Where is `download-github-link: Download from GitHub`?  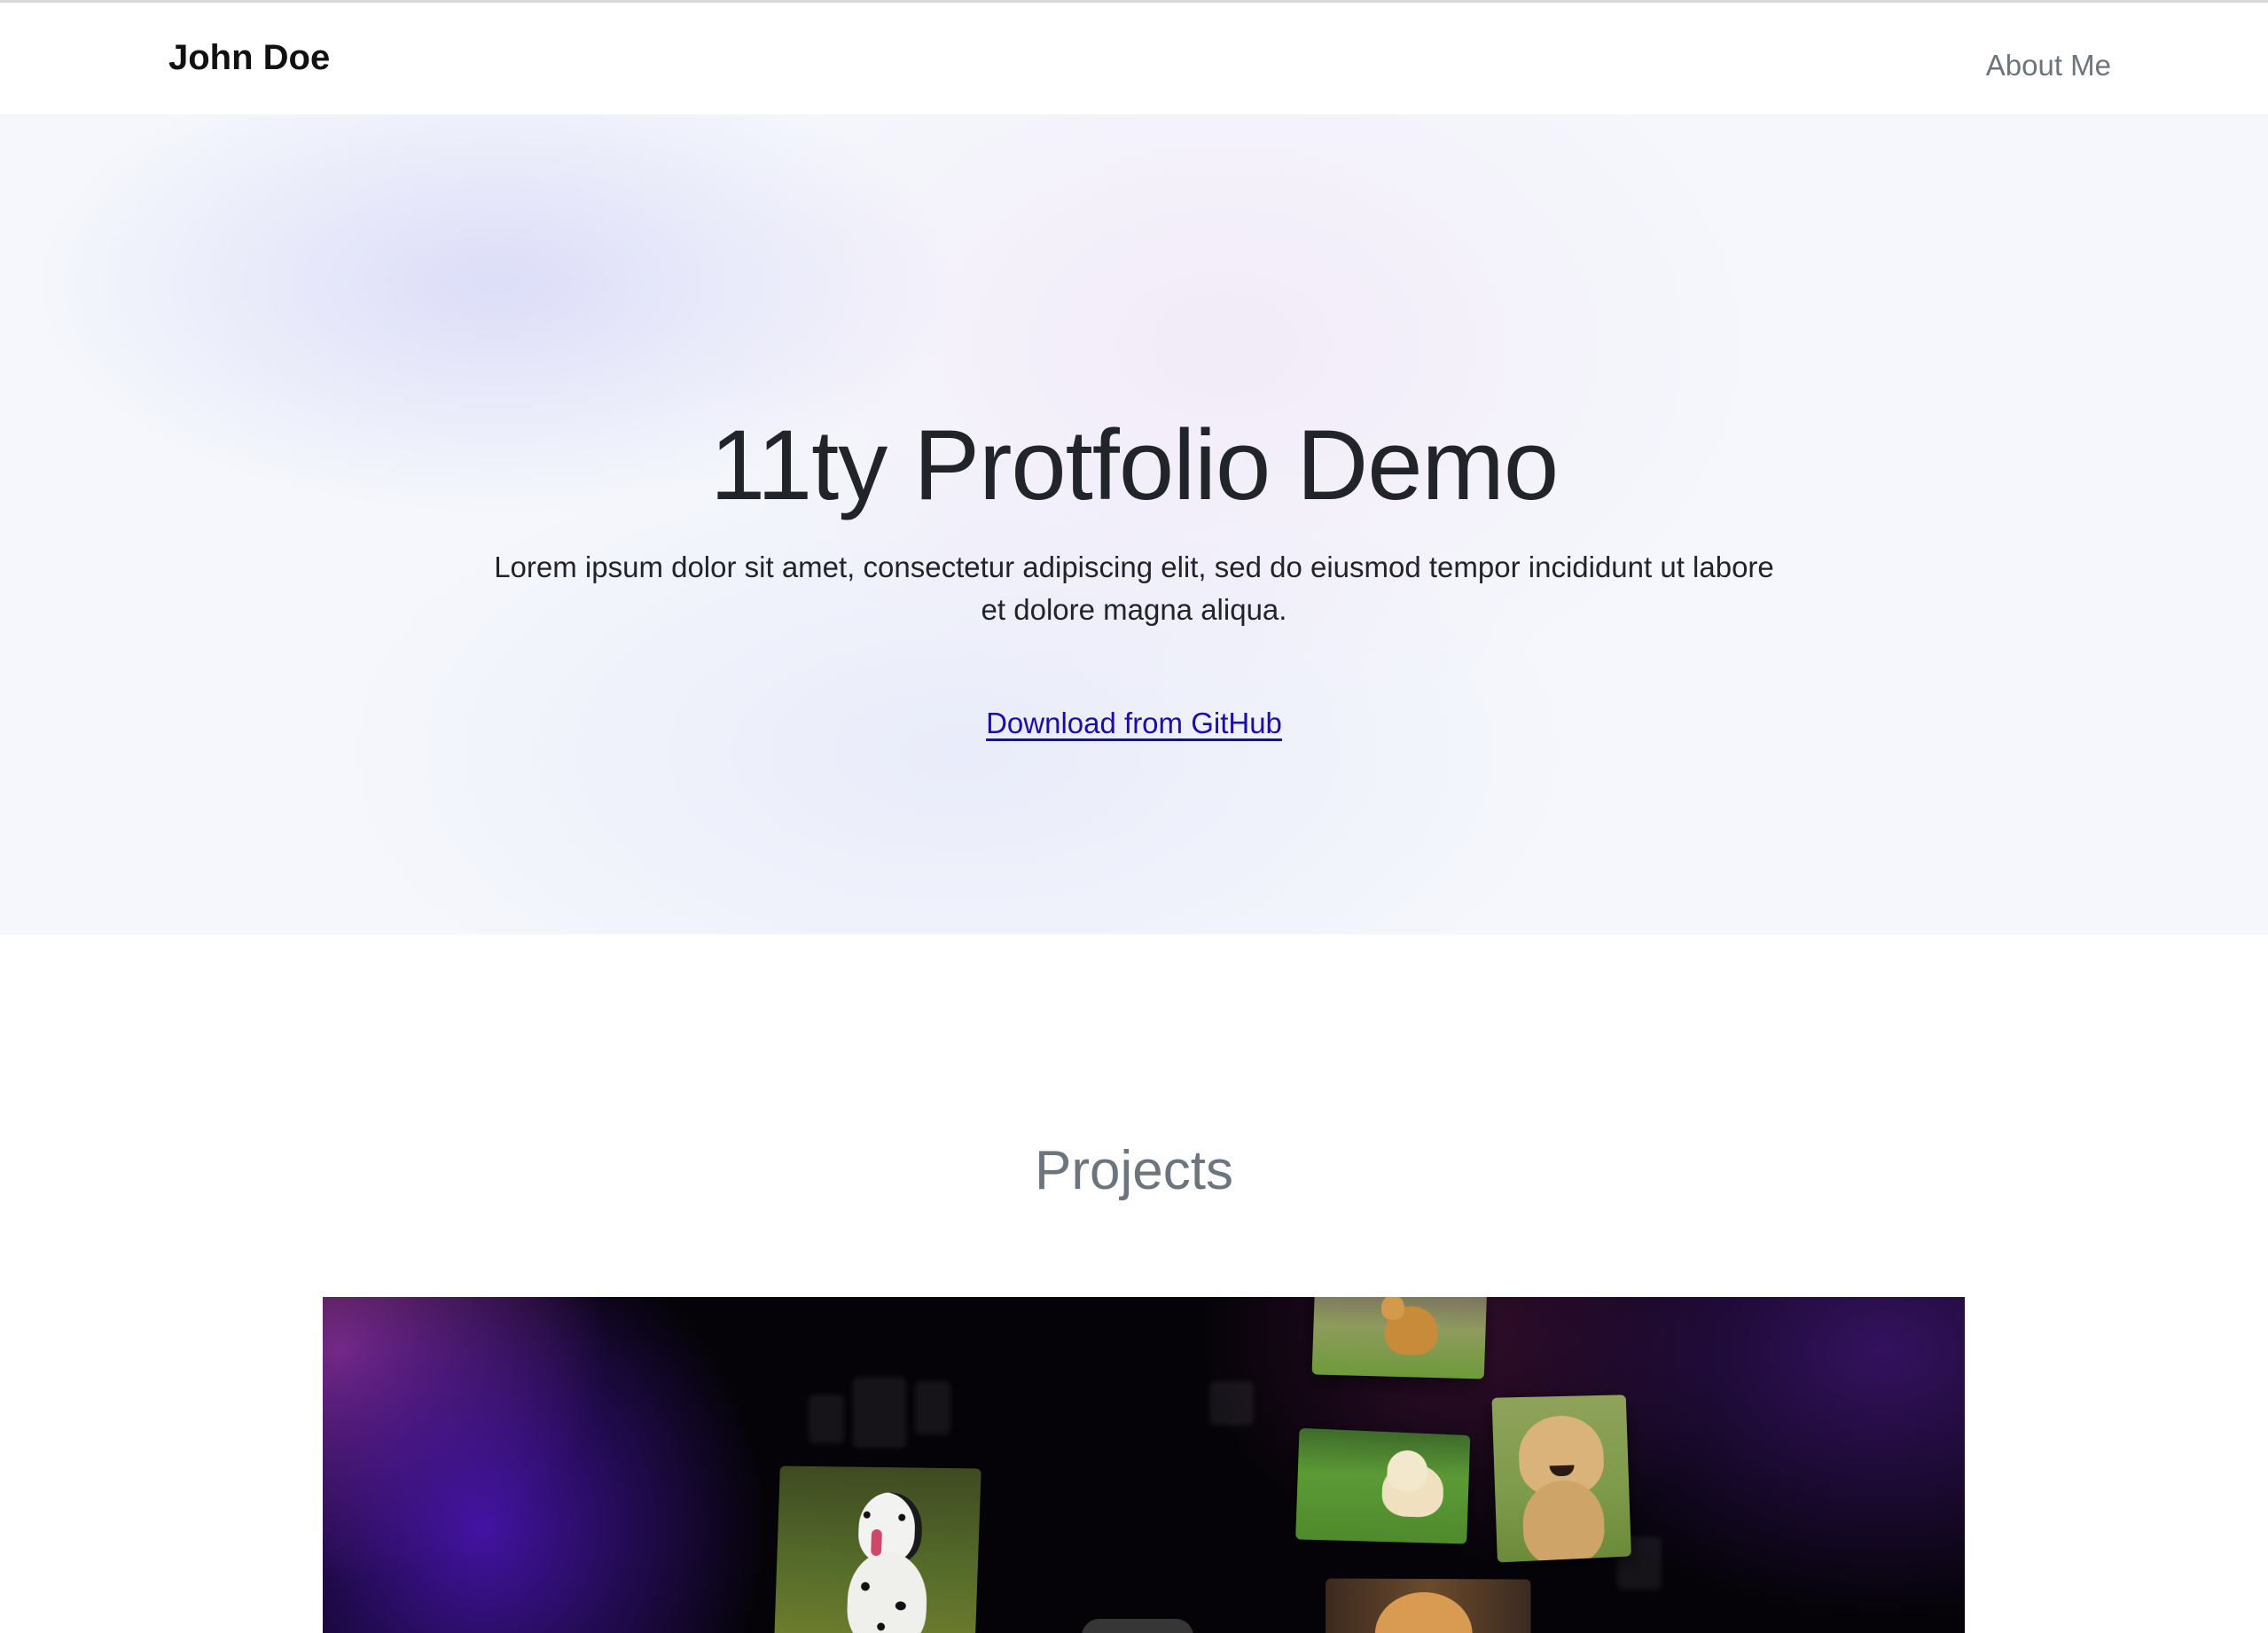
download-github-link: Download from GitHub is located at coordinates (1134, 723).